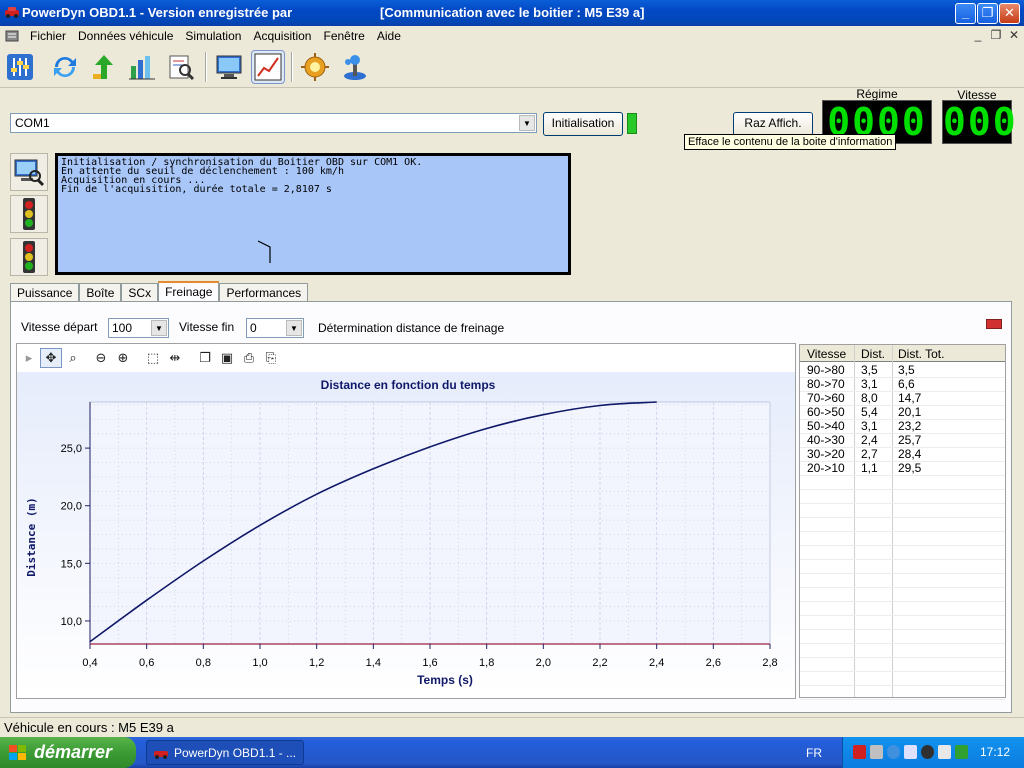 This screenshot has height=768, width=1024. Describe the element at coordinates (713, 663) in the screenshot. I see `x-tick-label: 2,6` at that location.